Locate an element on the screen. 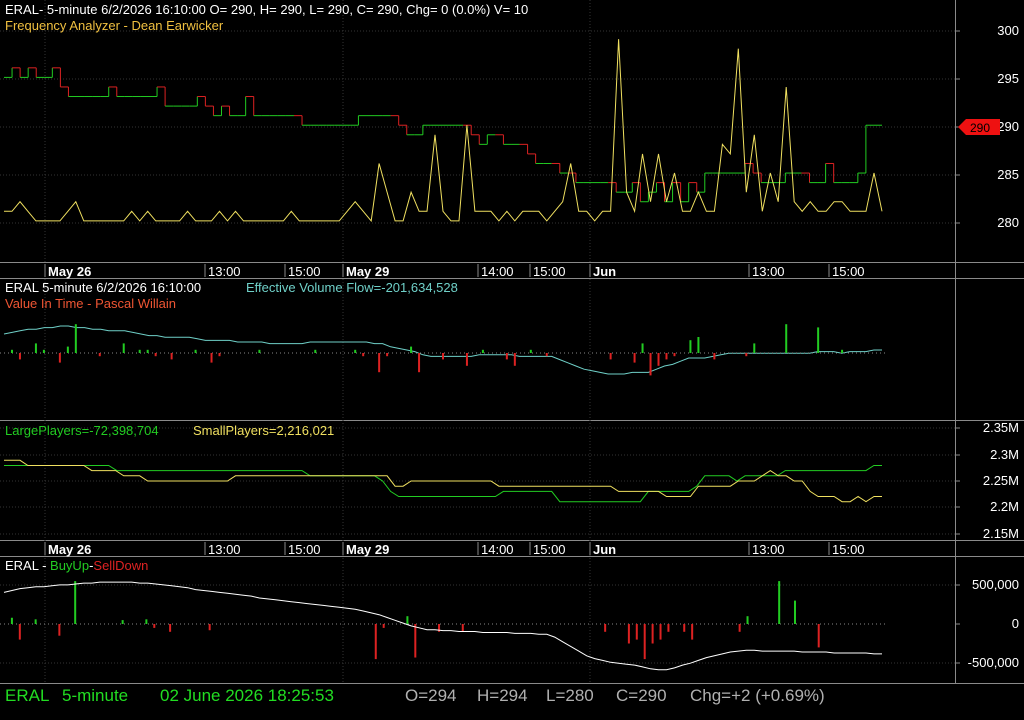 The height and width of the screenshot is (720, 1024). value-in-time-bars is located at coordinates (427, 350).